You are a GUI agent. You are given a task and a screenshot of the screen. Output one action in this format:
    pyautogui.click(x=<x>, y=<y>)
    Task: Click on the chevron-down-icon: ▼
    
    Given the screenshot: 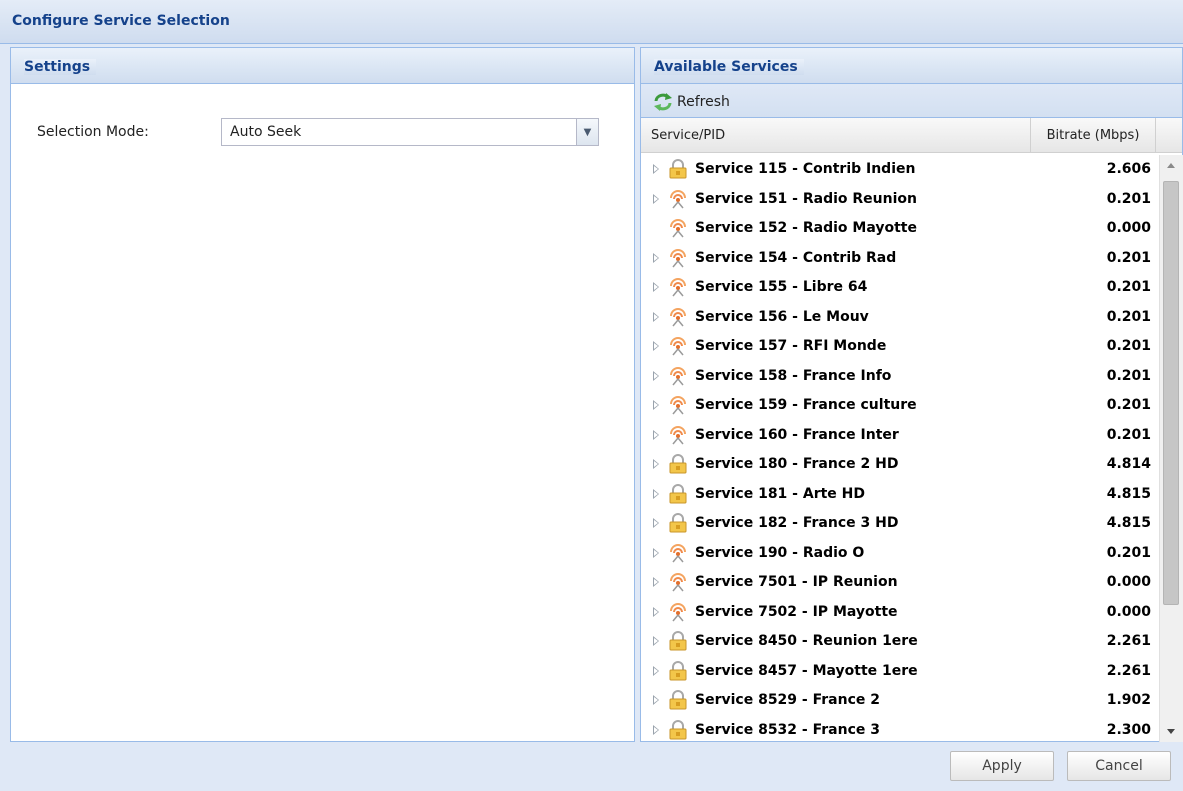 What is the action you would take?
    pyautogui.click(x=587, y=132)
    